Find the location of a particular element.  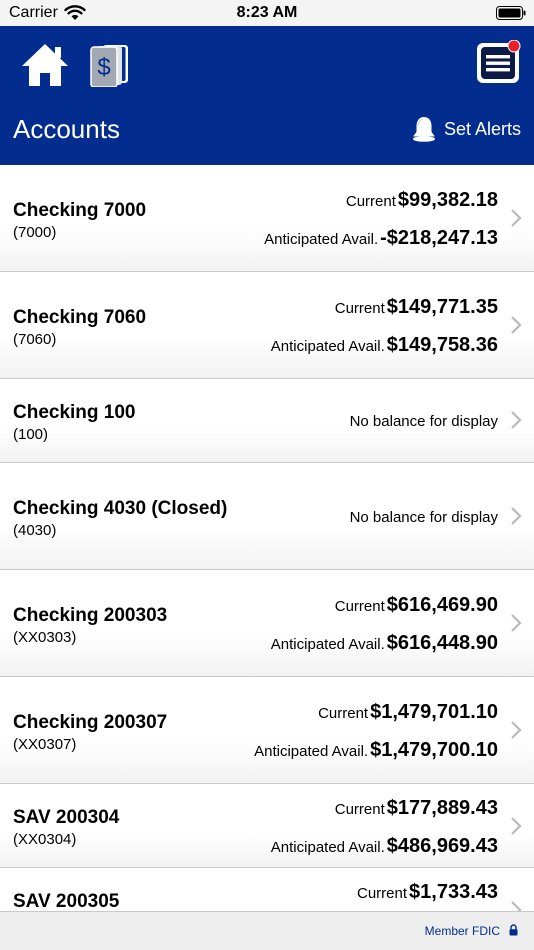

status-bar: Carrier 8:23 AM is located at coordinates (267, 13).